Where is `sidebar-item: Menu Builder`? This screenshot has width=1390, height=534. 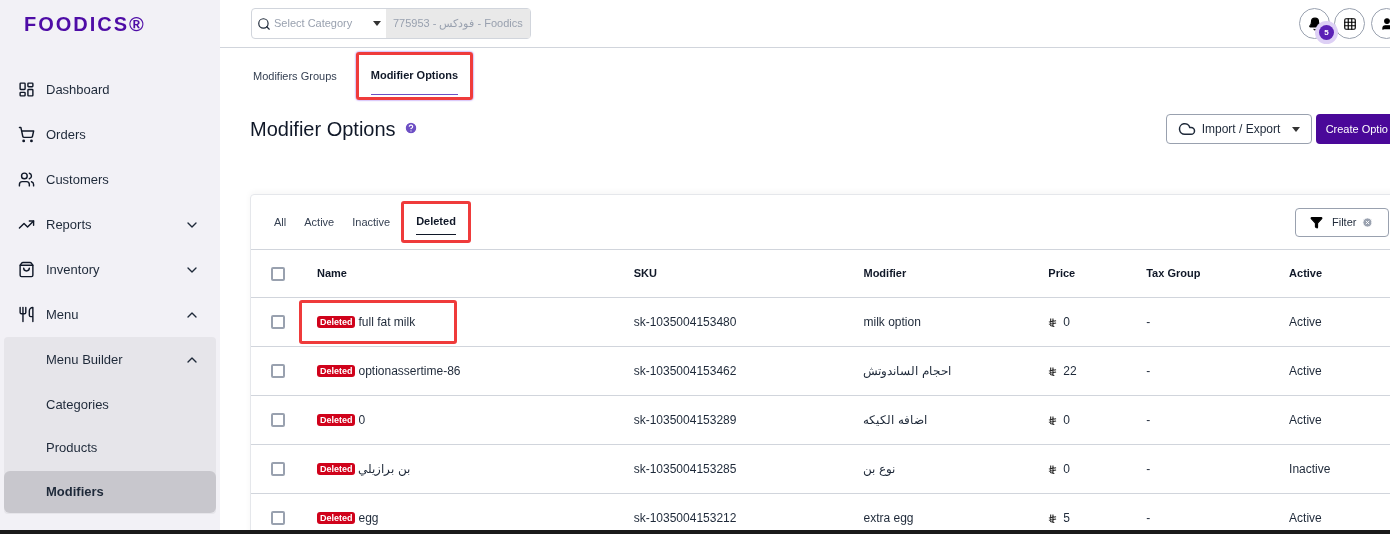 sidebar-item: Menu Builder is located at coordinates (110, 359).